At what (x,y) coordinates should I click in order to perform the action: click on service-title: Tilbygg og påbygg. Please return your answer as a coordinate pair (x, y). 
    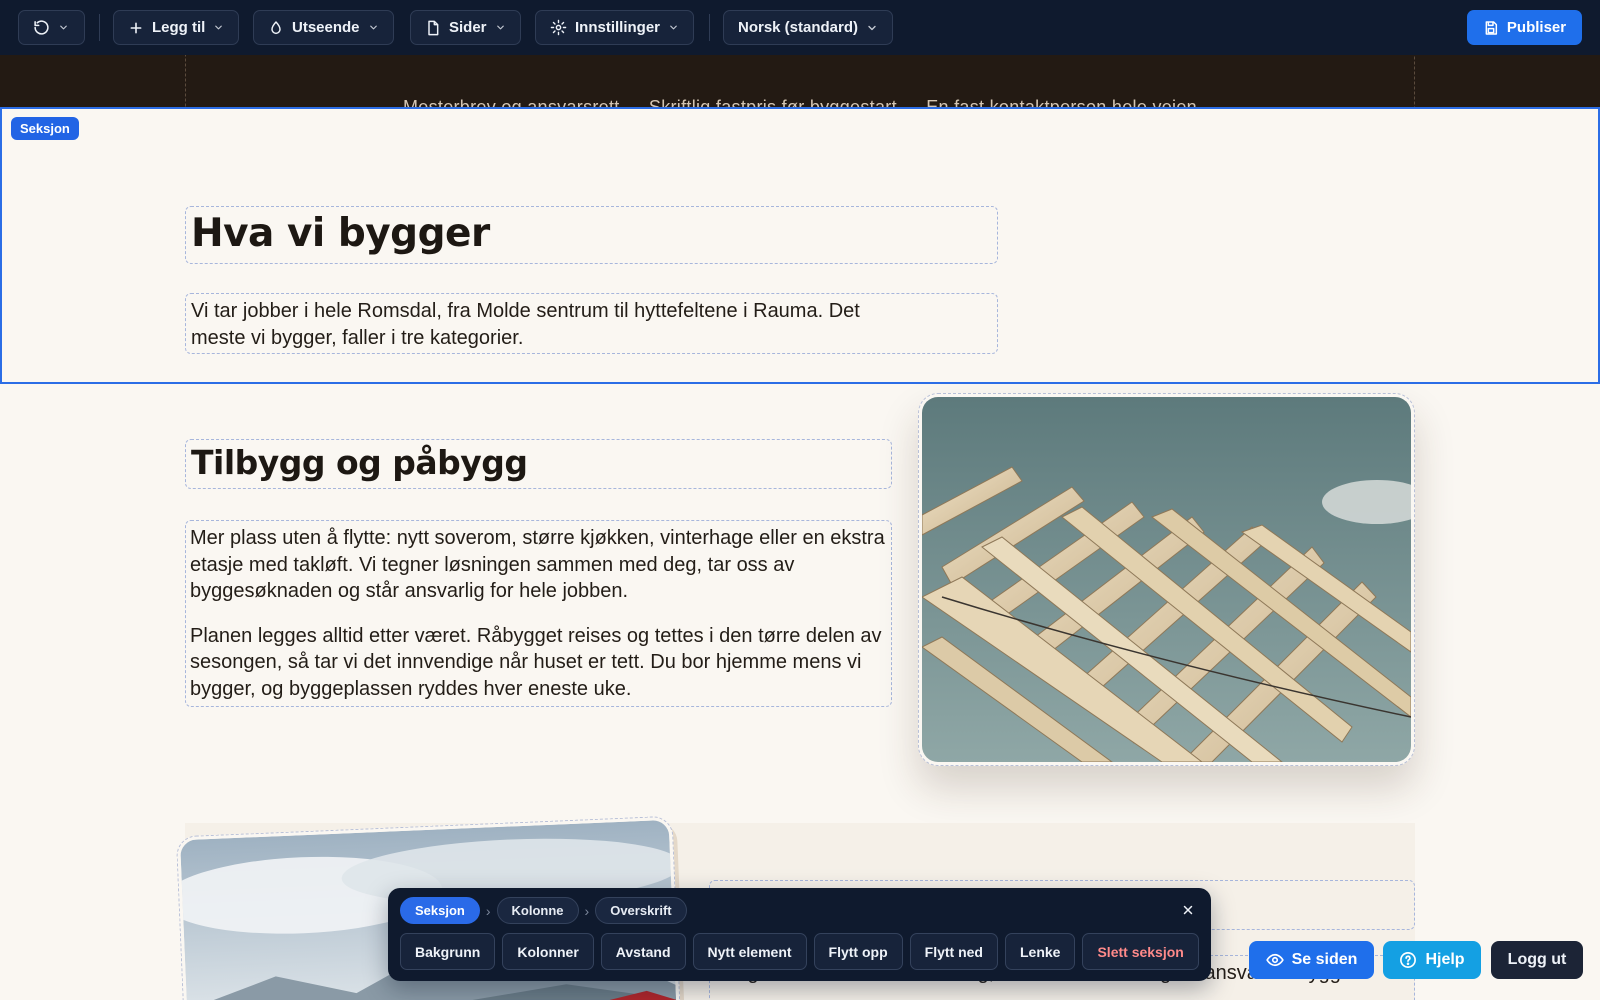
    Looking at the image, I should click on (359, 462).